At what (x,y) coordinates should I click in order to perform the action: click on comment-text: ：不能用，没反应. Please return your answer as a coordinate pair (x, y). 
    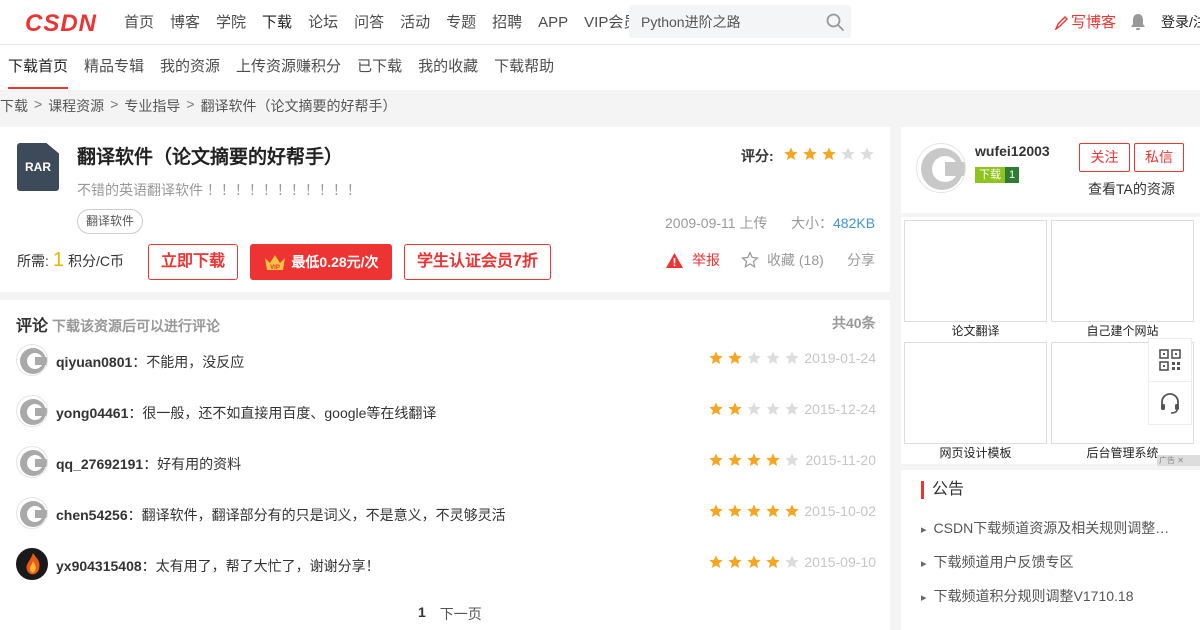
    Looking at the image, I should click on (188, 362).